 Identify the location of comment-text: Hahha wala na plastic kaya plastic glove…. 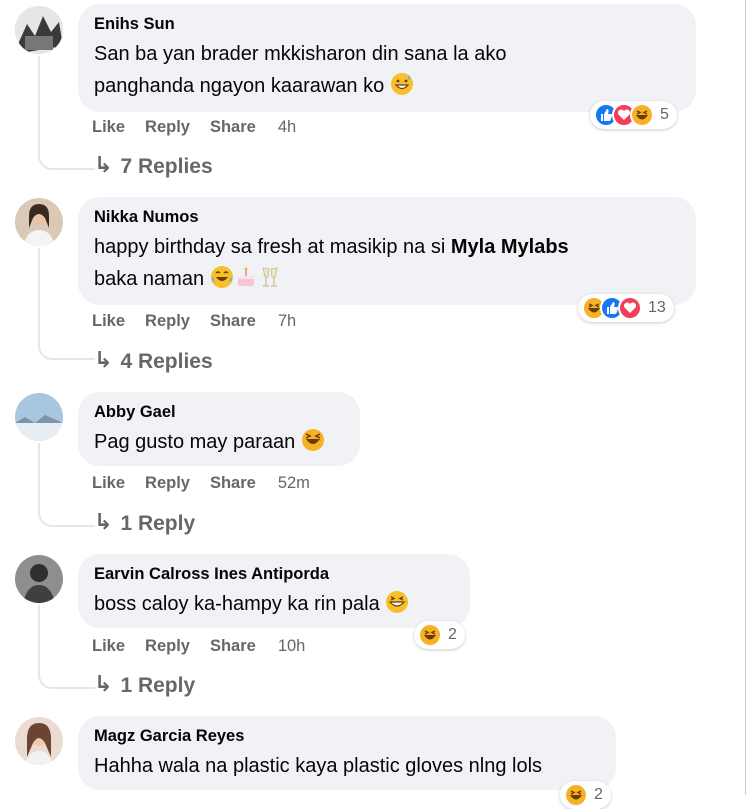
(318, 766).